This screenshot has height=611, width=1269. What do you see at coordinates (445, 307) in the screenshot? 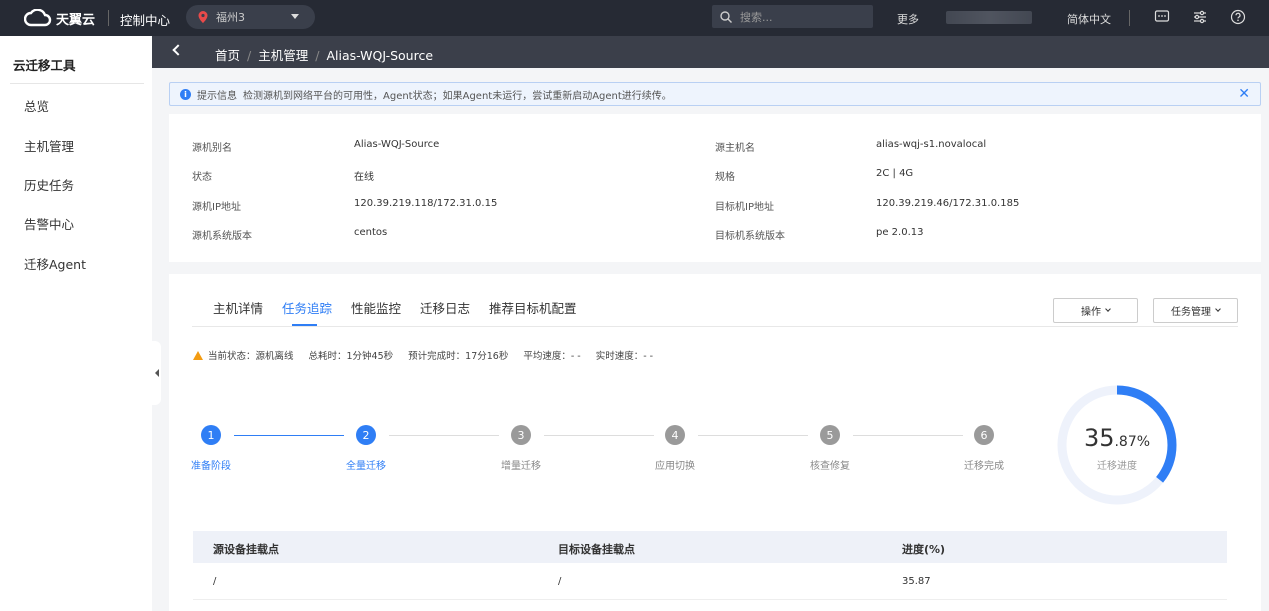
I see `tab-migration-log: 迁移日志` at bounding box center [445, 307].